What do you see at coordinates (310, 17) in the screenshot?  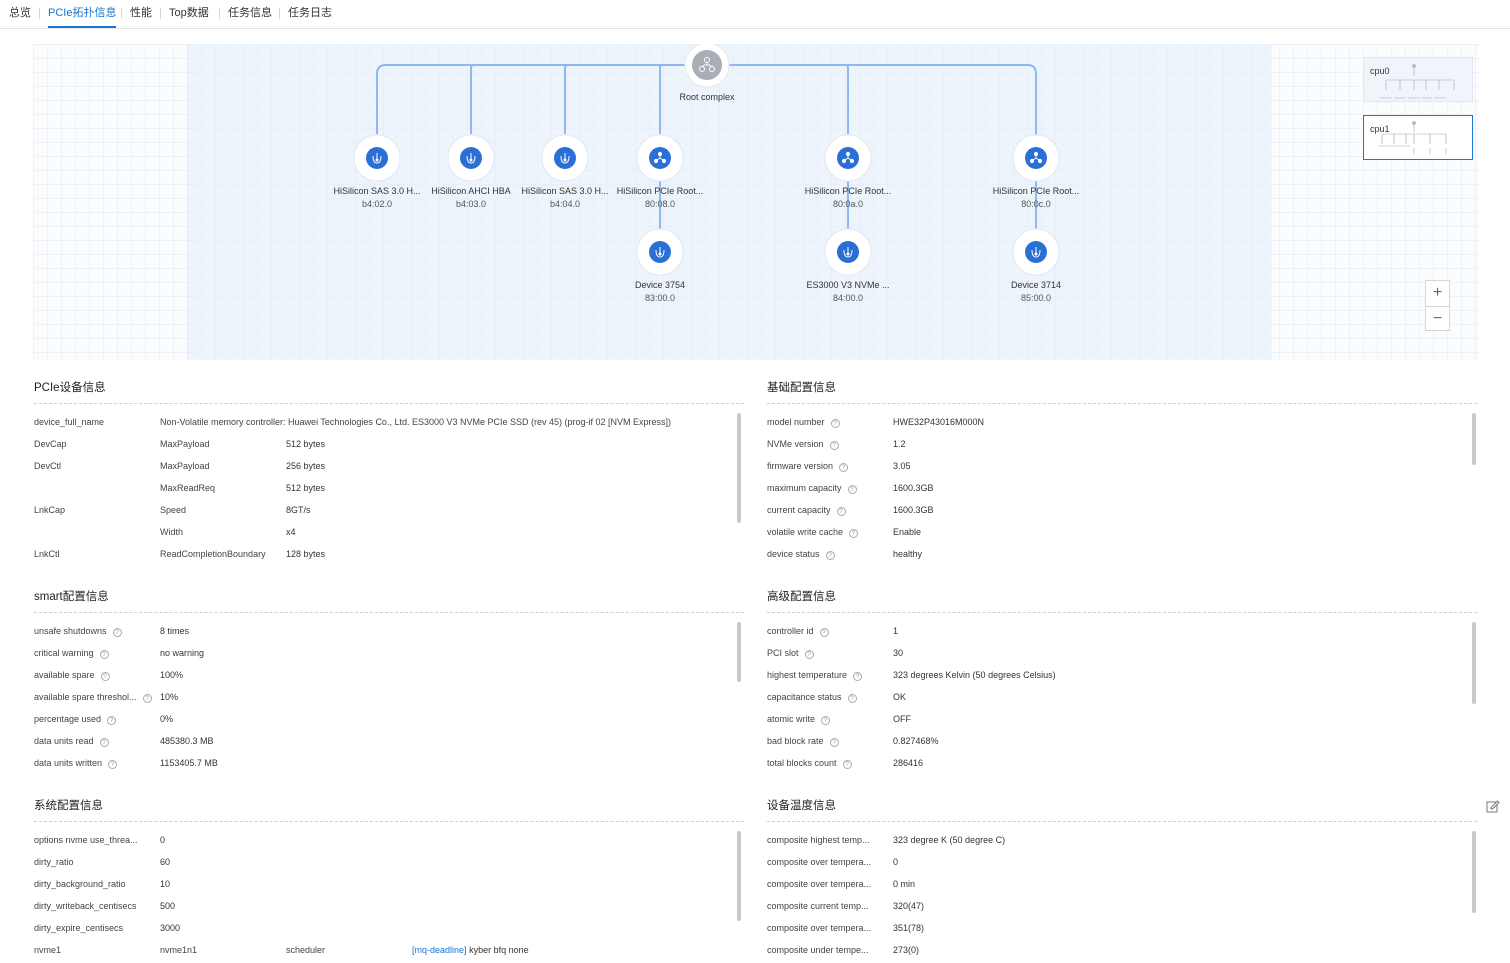 I see `tab-task-log: 任务日志` at bounding box center [310, 17].